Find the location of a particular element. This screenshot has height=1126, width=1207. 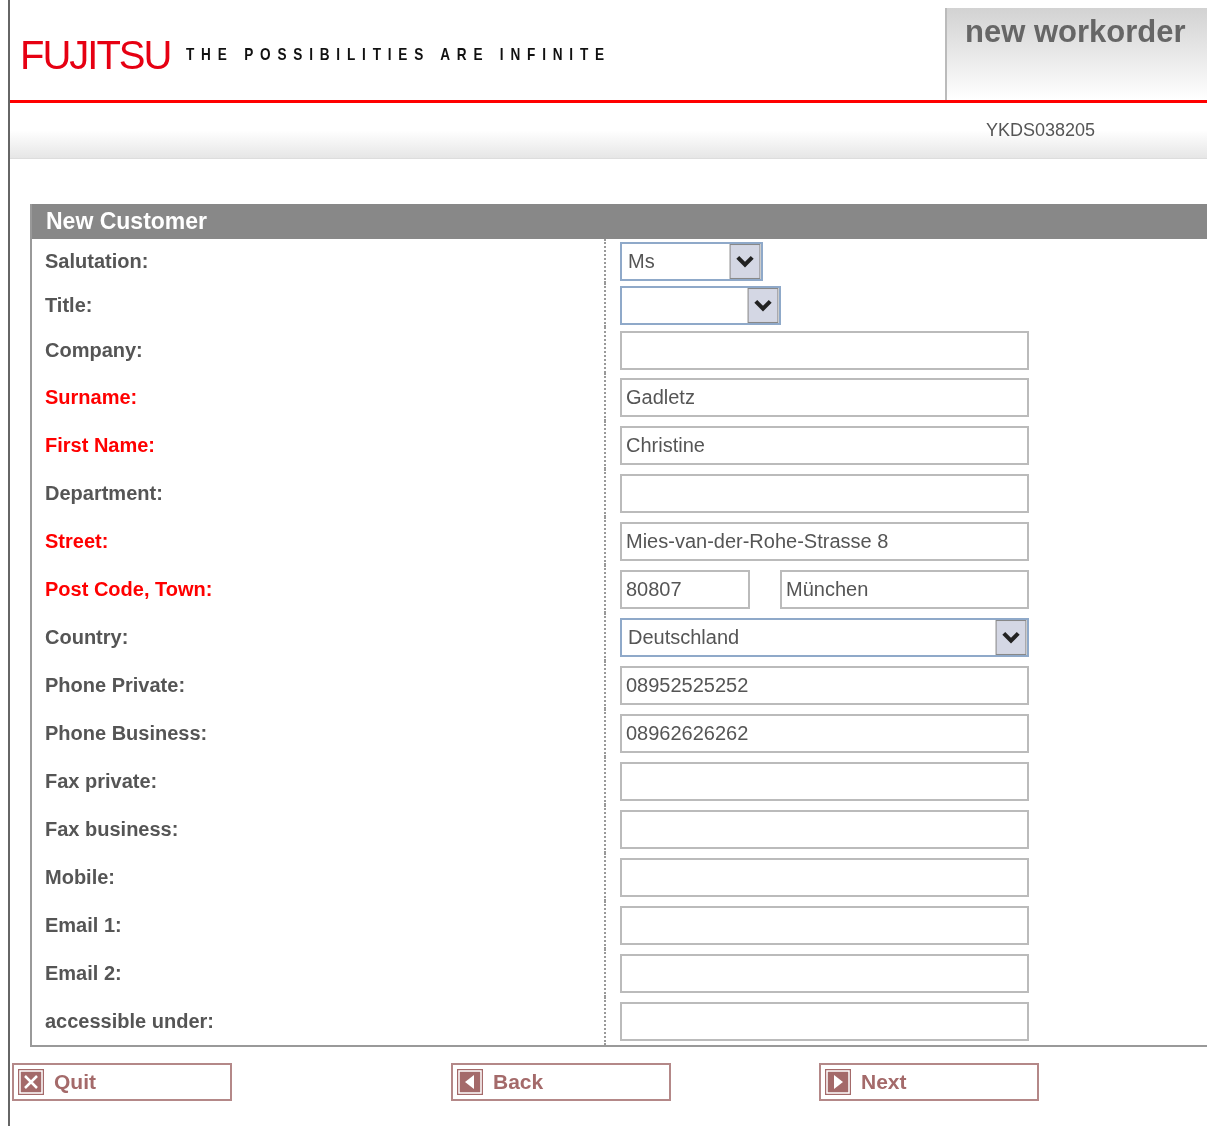

page-title: new workorder is located at coordinates (1076, 54).